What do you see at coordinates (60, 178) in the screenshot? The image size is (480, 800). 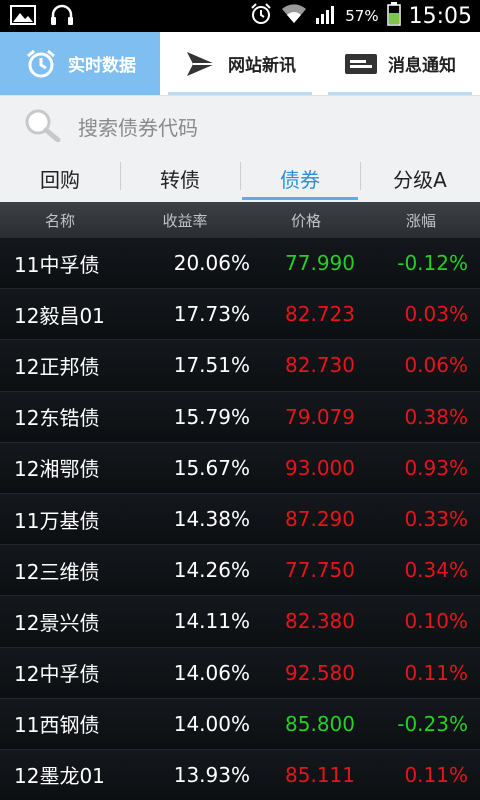 I see `tab-repo: 回购` at bounding box center [60, 178].